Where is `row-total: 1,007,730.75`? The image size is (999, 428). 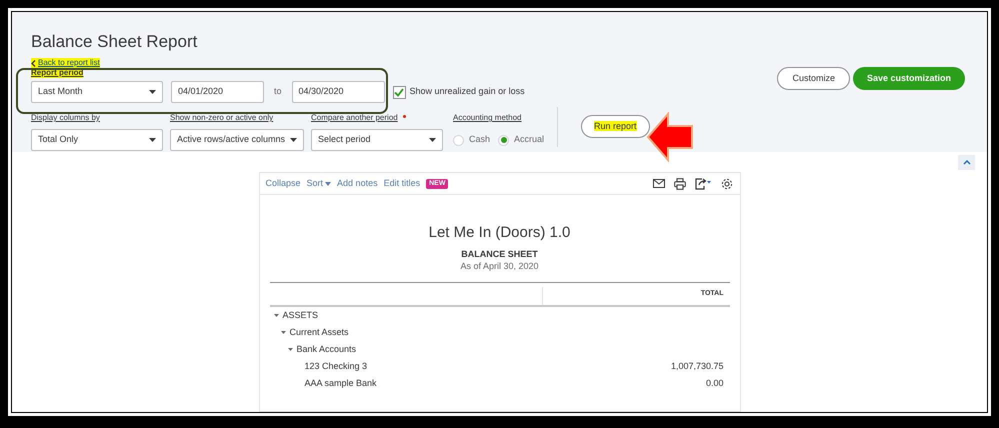 row-total: 1,007,730.75 is located at coordinates (697, 366).